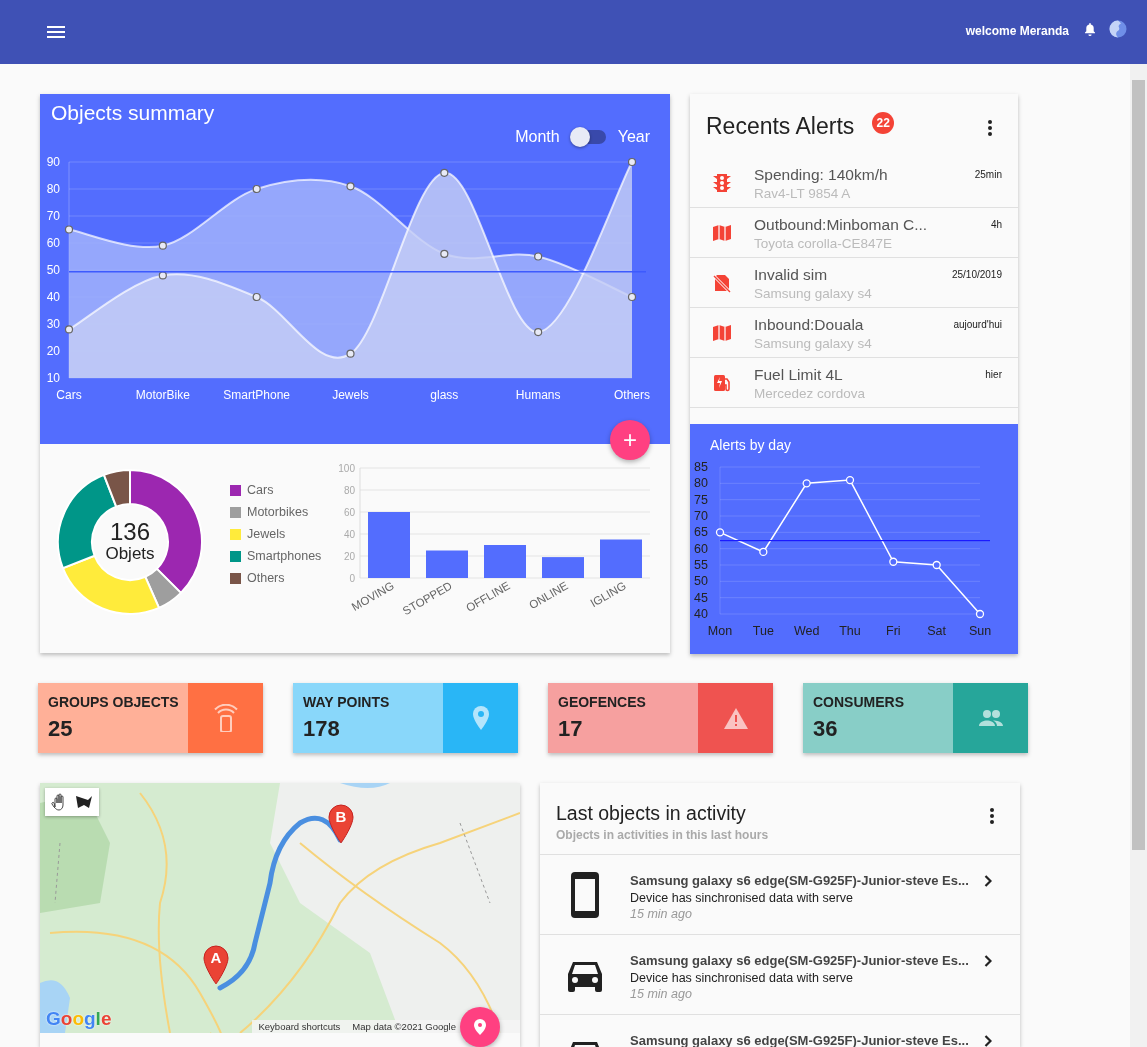 The width and height of the screenshot is (1147, 1047). I want to click on legend-label: Others, so click(266, 578).